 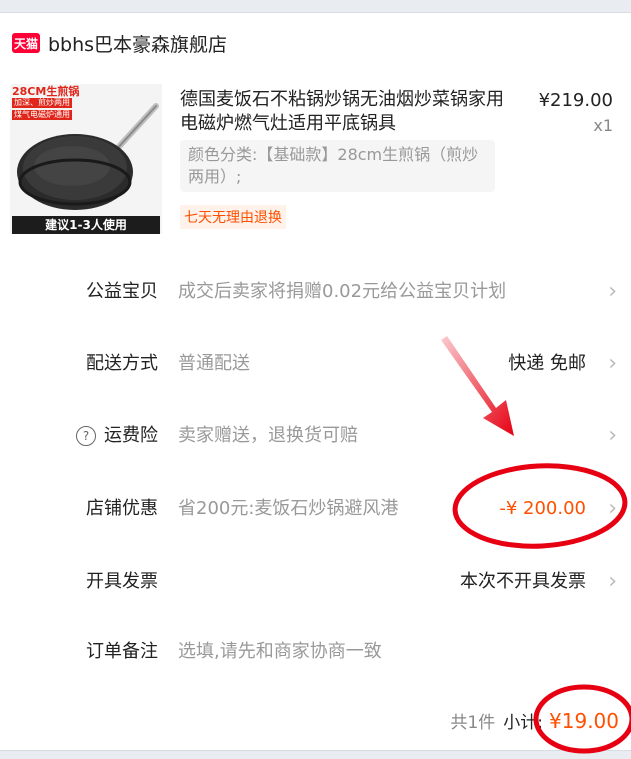 I want to click on discount-row: 店铺优惠 省200元:麦饭石炒锅避风港 -¥ 200.00 ›, so click(x=315, y=509).